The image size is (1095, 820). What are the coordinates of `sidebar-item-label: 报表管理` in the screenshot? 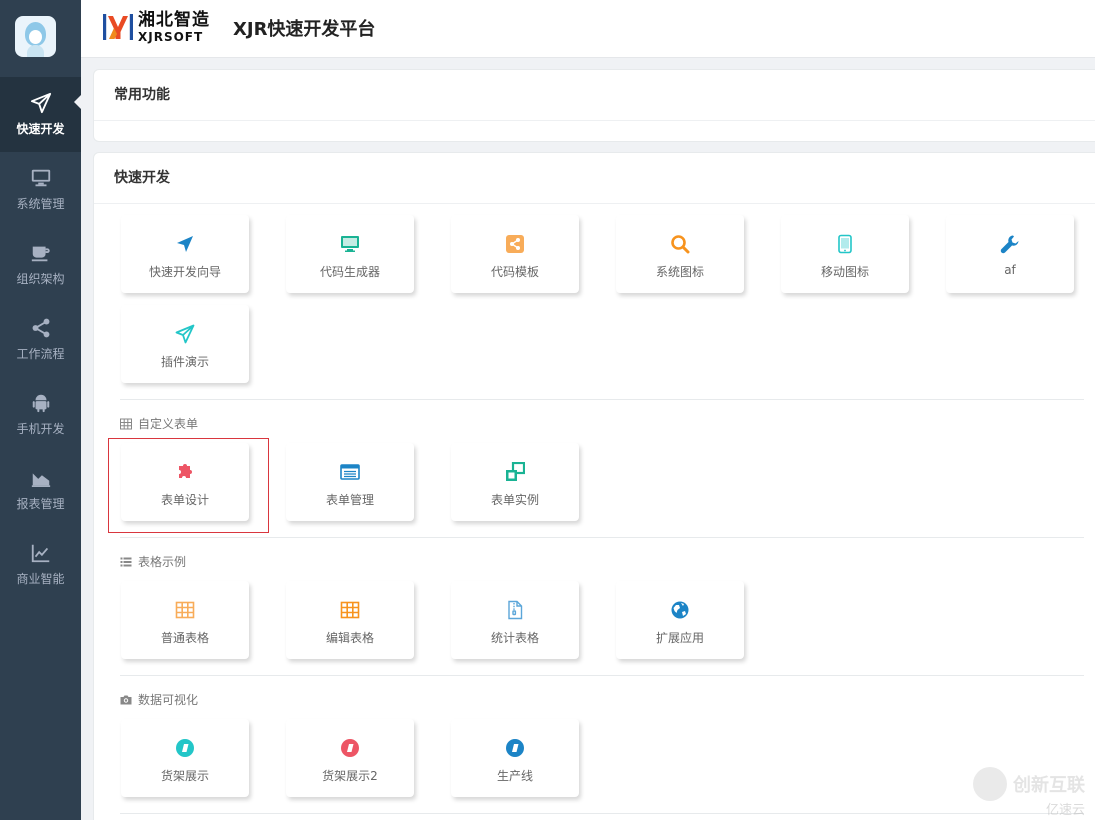 It's located at (40, 504).